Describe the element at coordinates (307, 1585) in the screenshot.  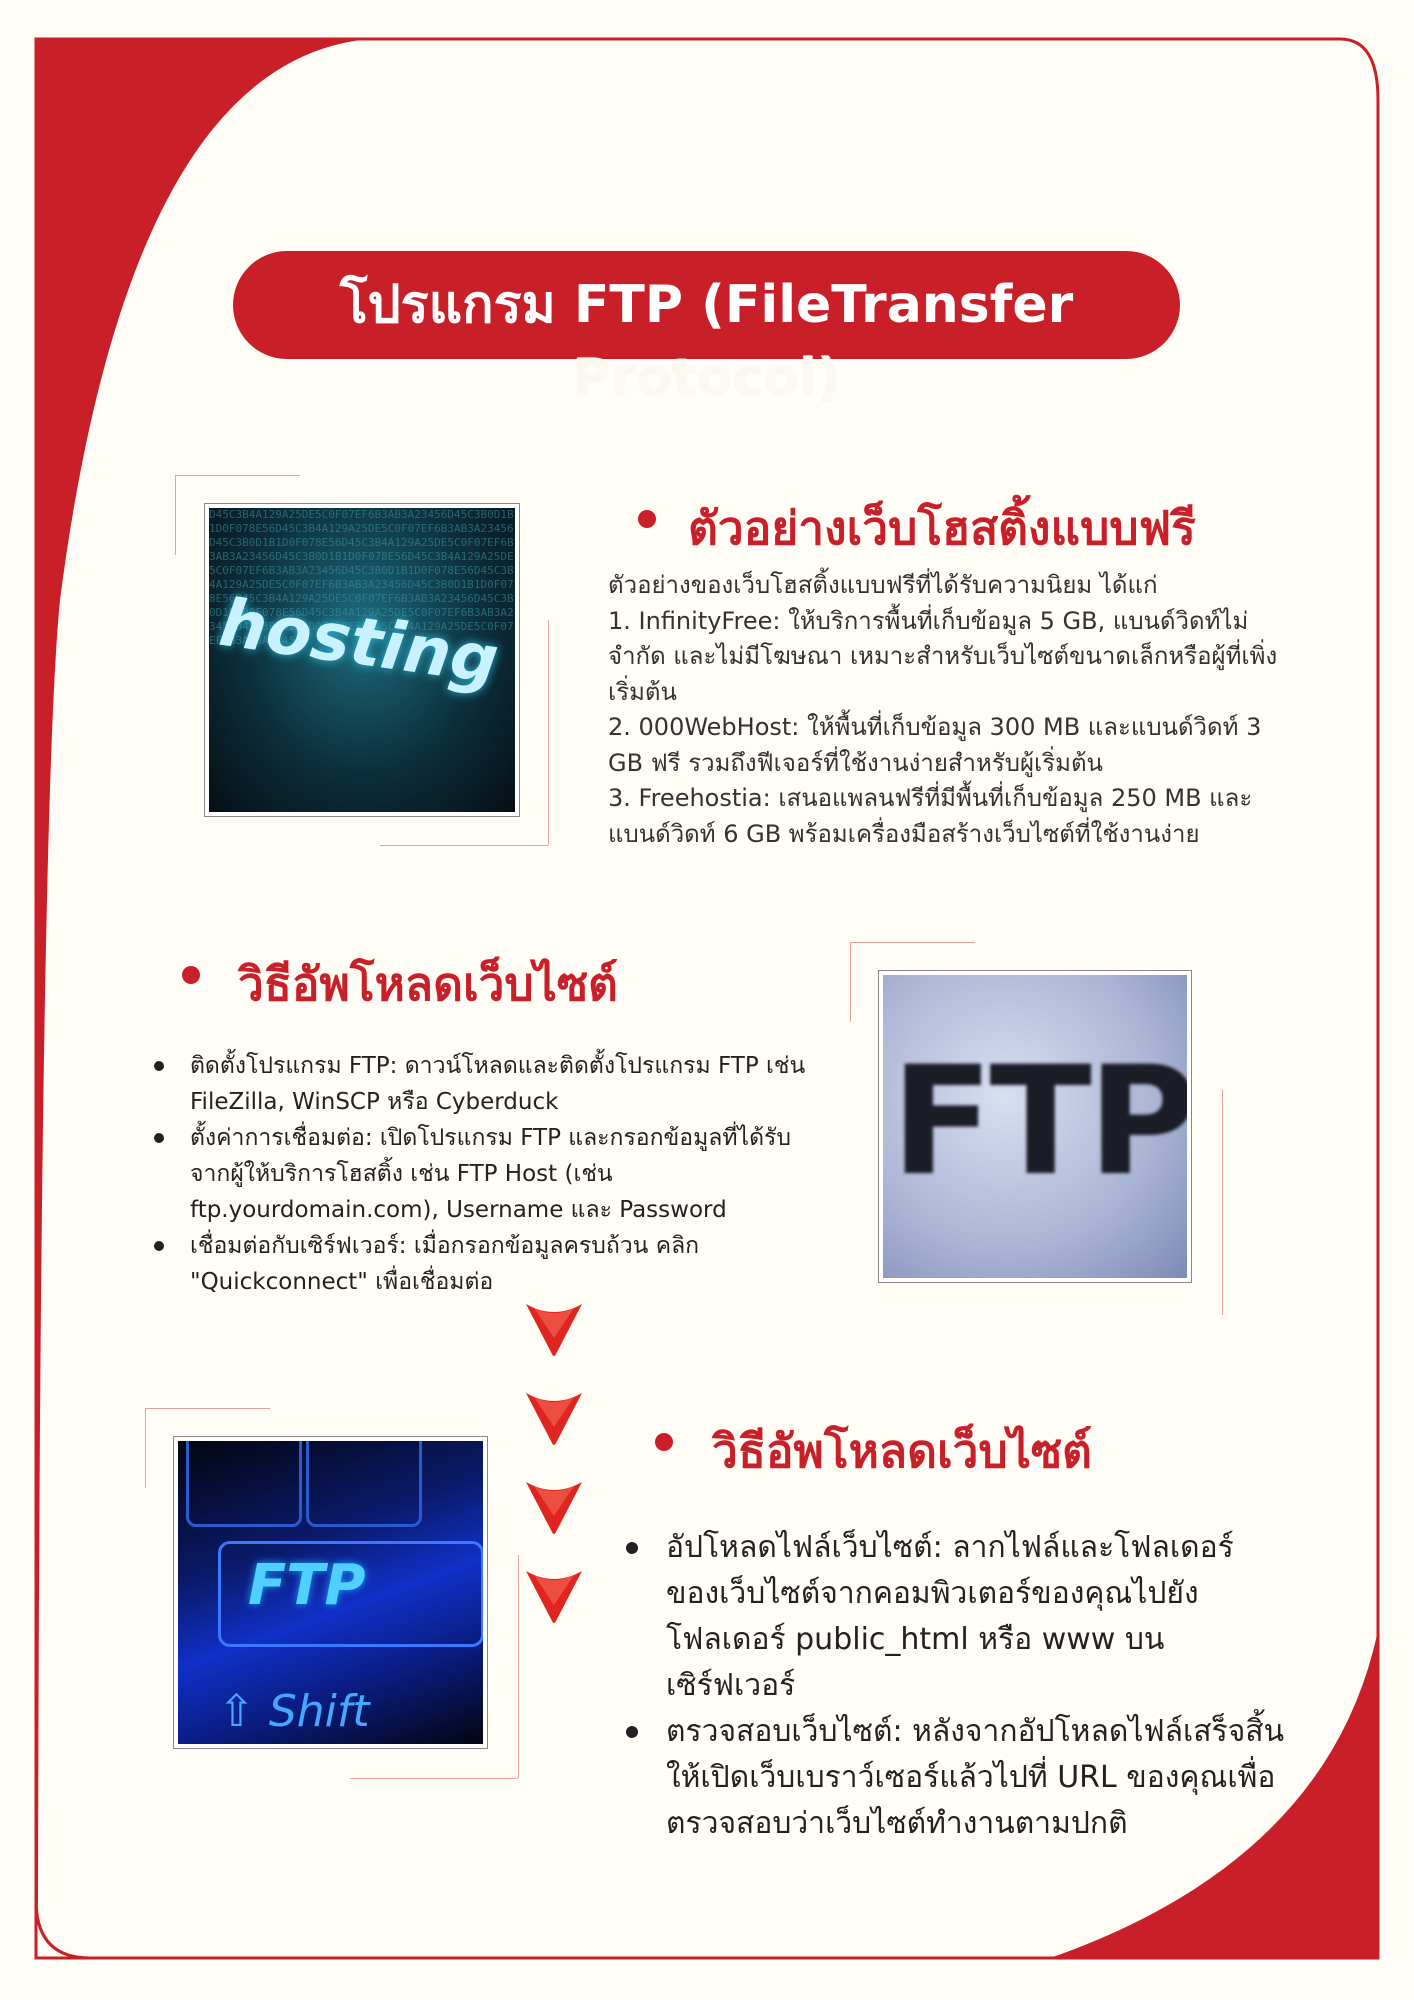
I see `keyboard-ftp-key: FTP` at that location.